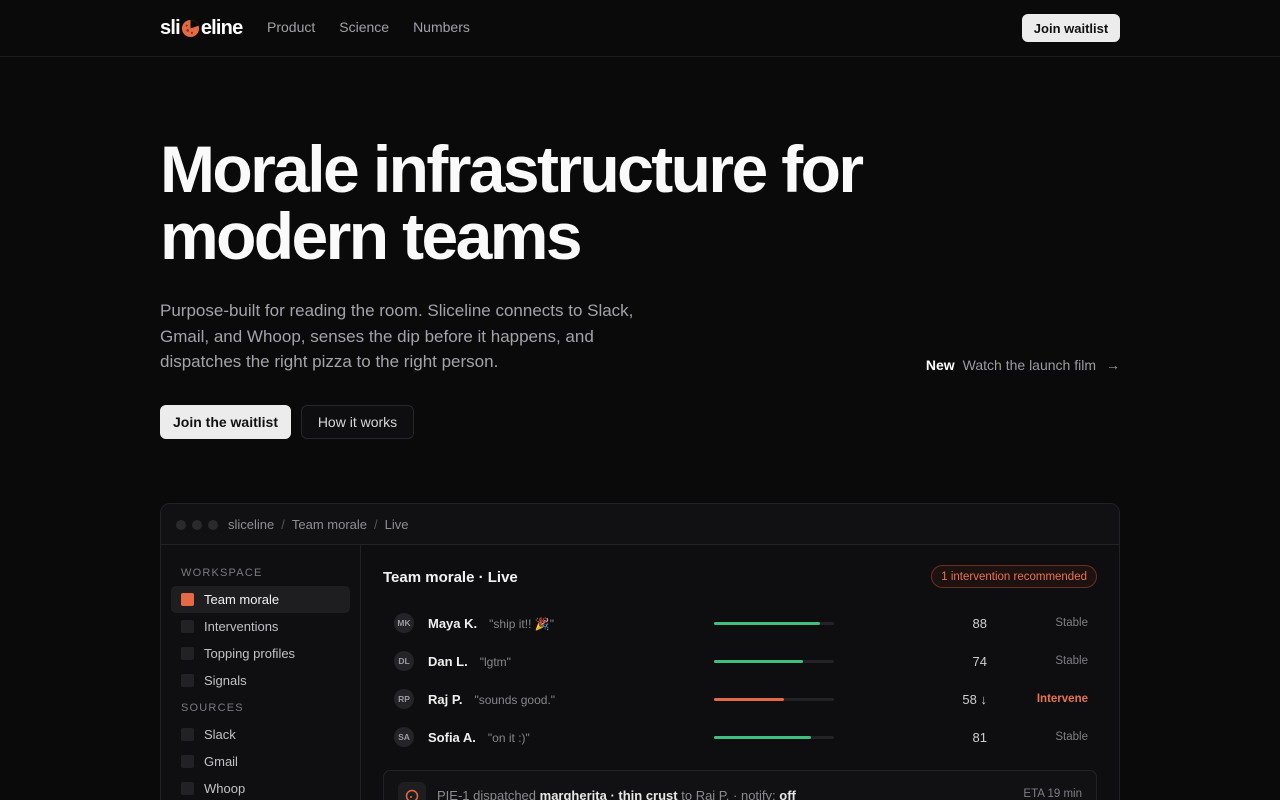  I want to click on member-quote: "ship it!! 🎉", so click(521, 624).